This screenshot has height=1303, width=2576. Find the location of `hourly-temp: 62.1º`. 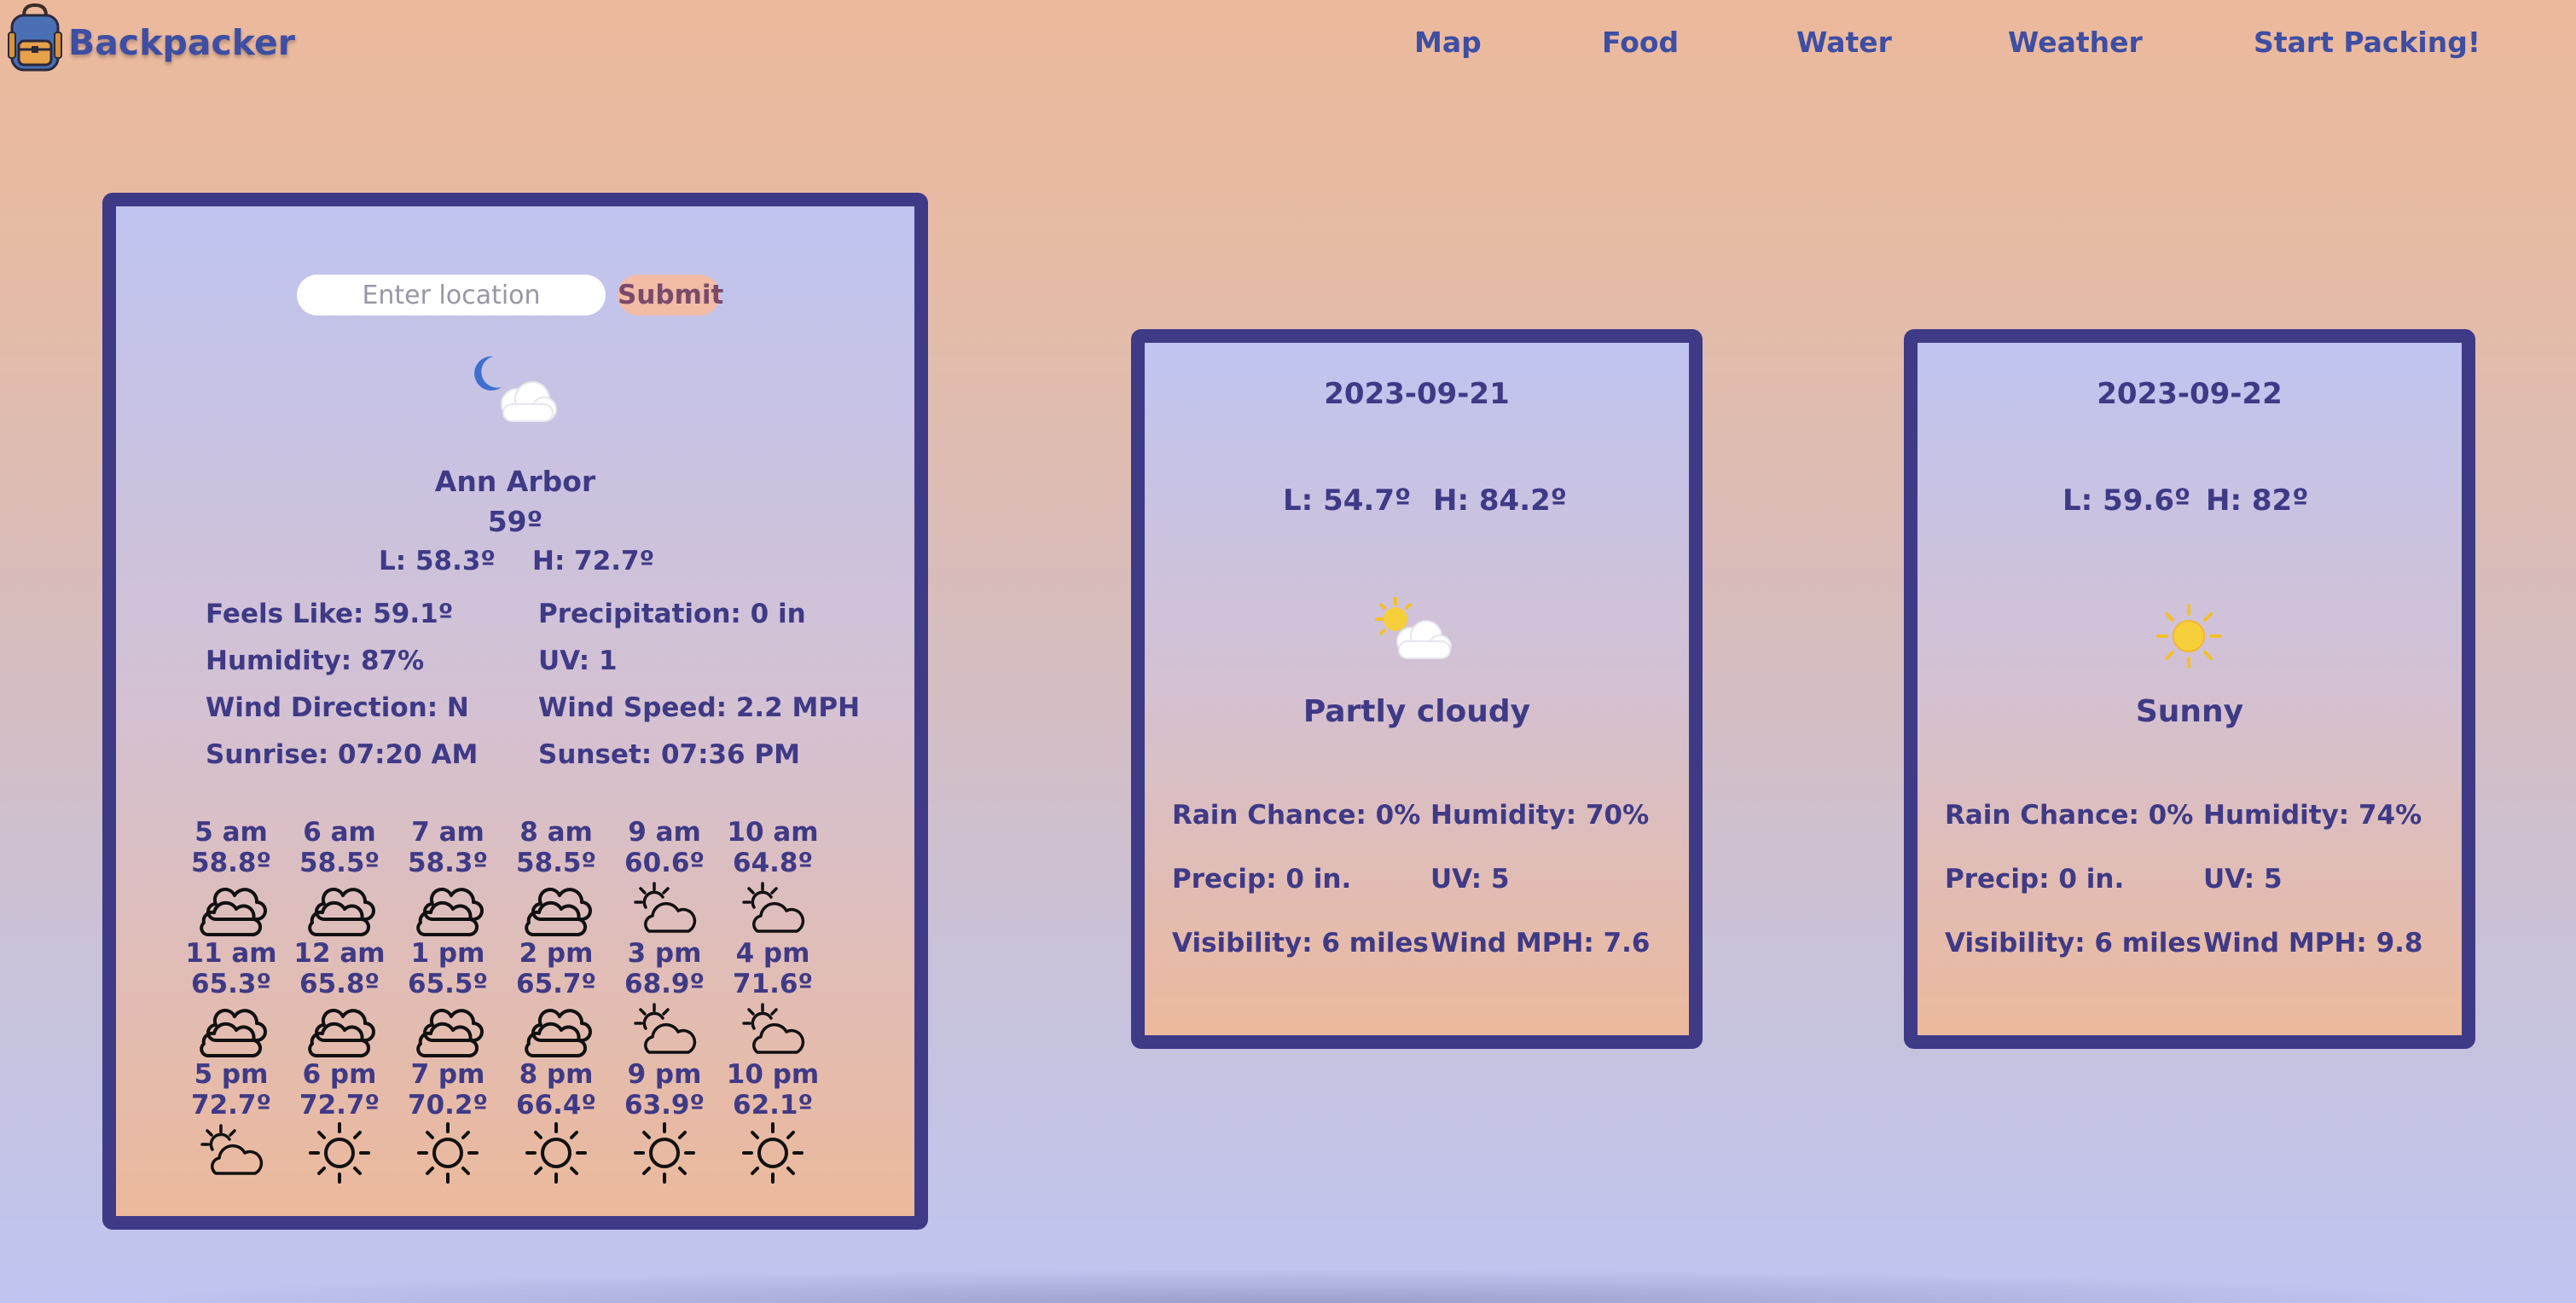

hourly-temp: 62.1º is located at coordinates (773, 1105).